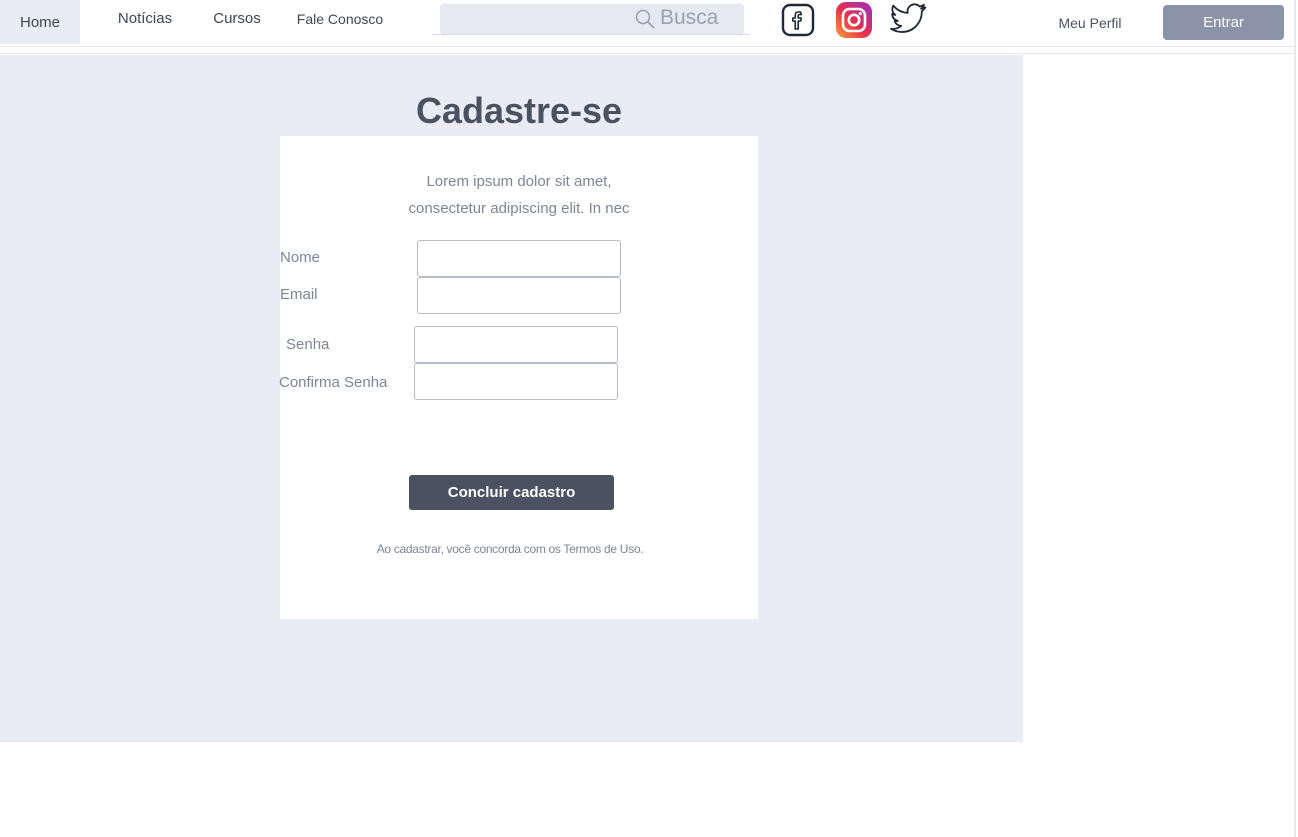  I want to click on password-label: Senha, so click(308, 344).